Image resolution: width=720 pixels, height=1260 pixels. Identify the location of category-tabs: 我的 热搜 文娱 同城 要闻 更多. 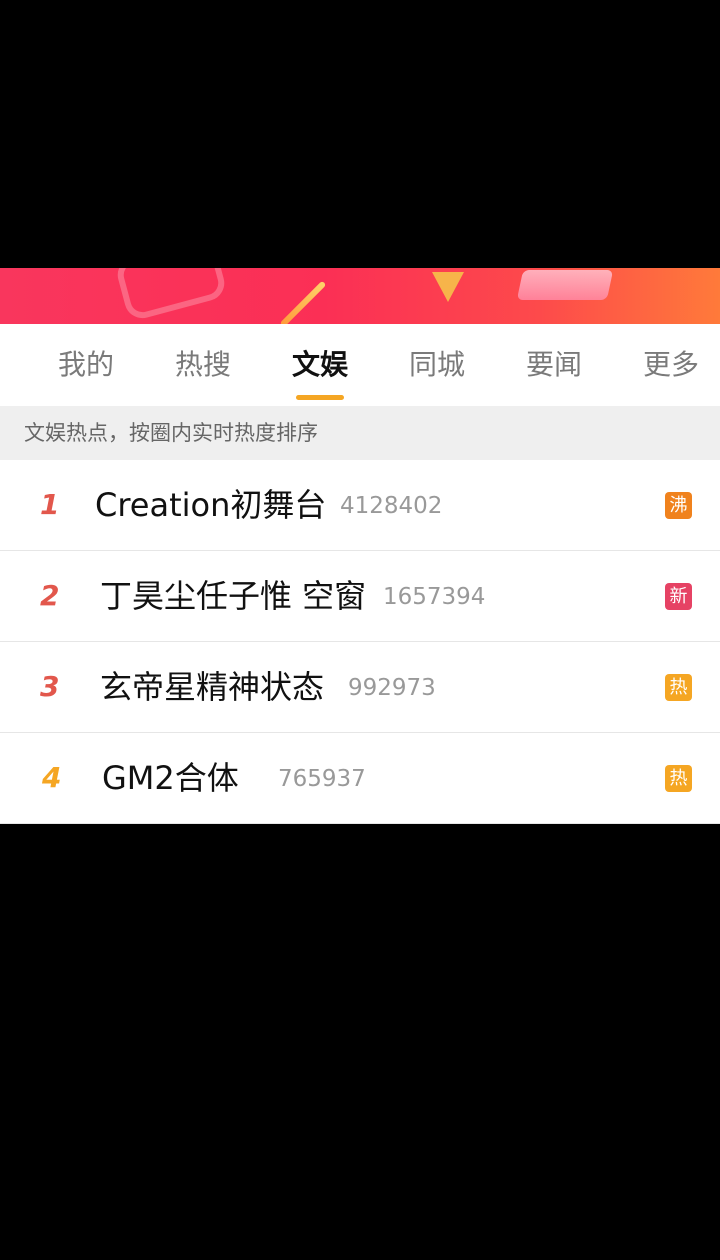
(360, 365).